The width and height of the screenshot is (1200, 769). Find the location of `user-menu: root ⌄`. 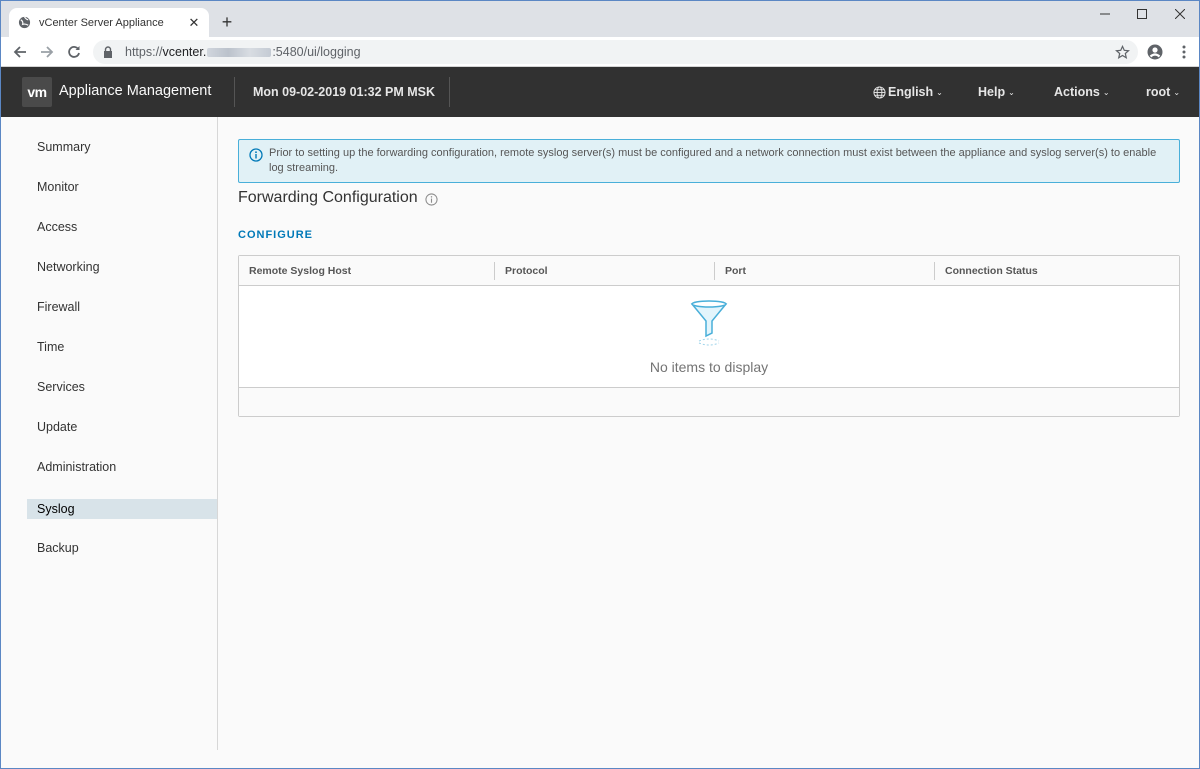

user-menu: root ⌄ is located at coordinates (1163, 92).